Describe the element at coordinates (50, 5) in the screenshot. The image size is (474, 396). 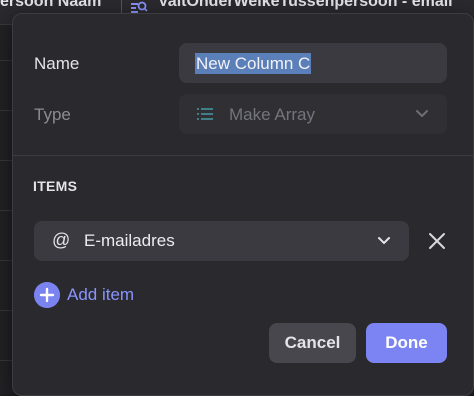
I see `column-header-naam: ersoon Naam` at that location.